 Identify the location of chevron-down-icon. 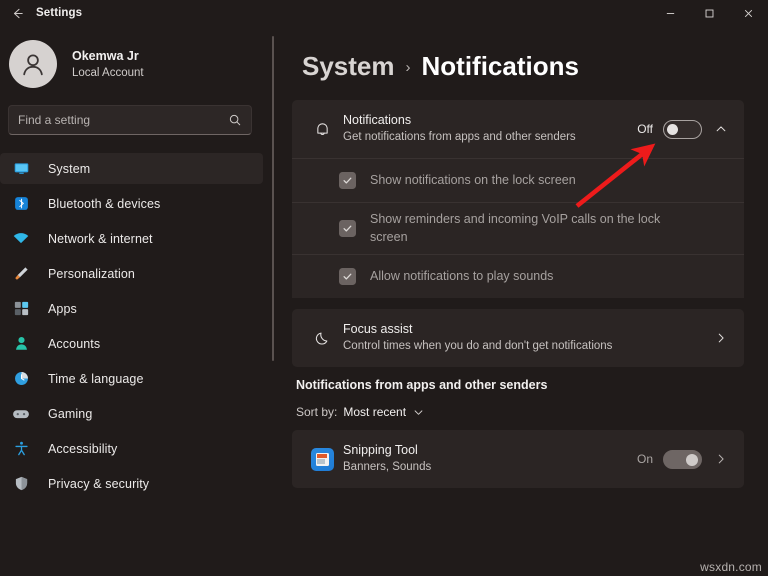
(418, 412).